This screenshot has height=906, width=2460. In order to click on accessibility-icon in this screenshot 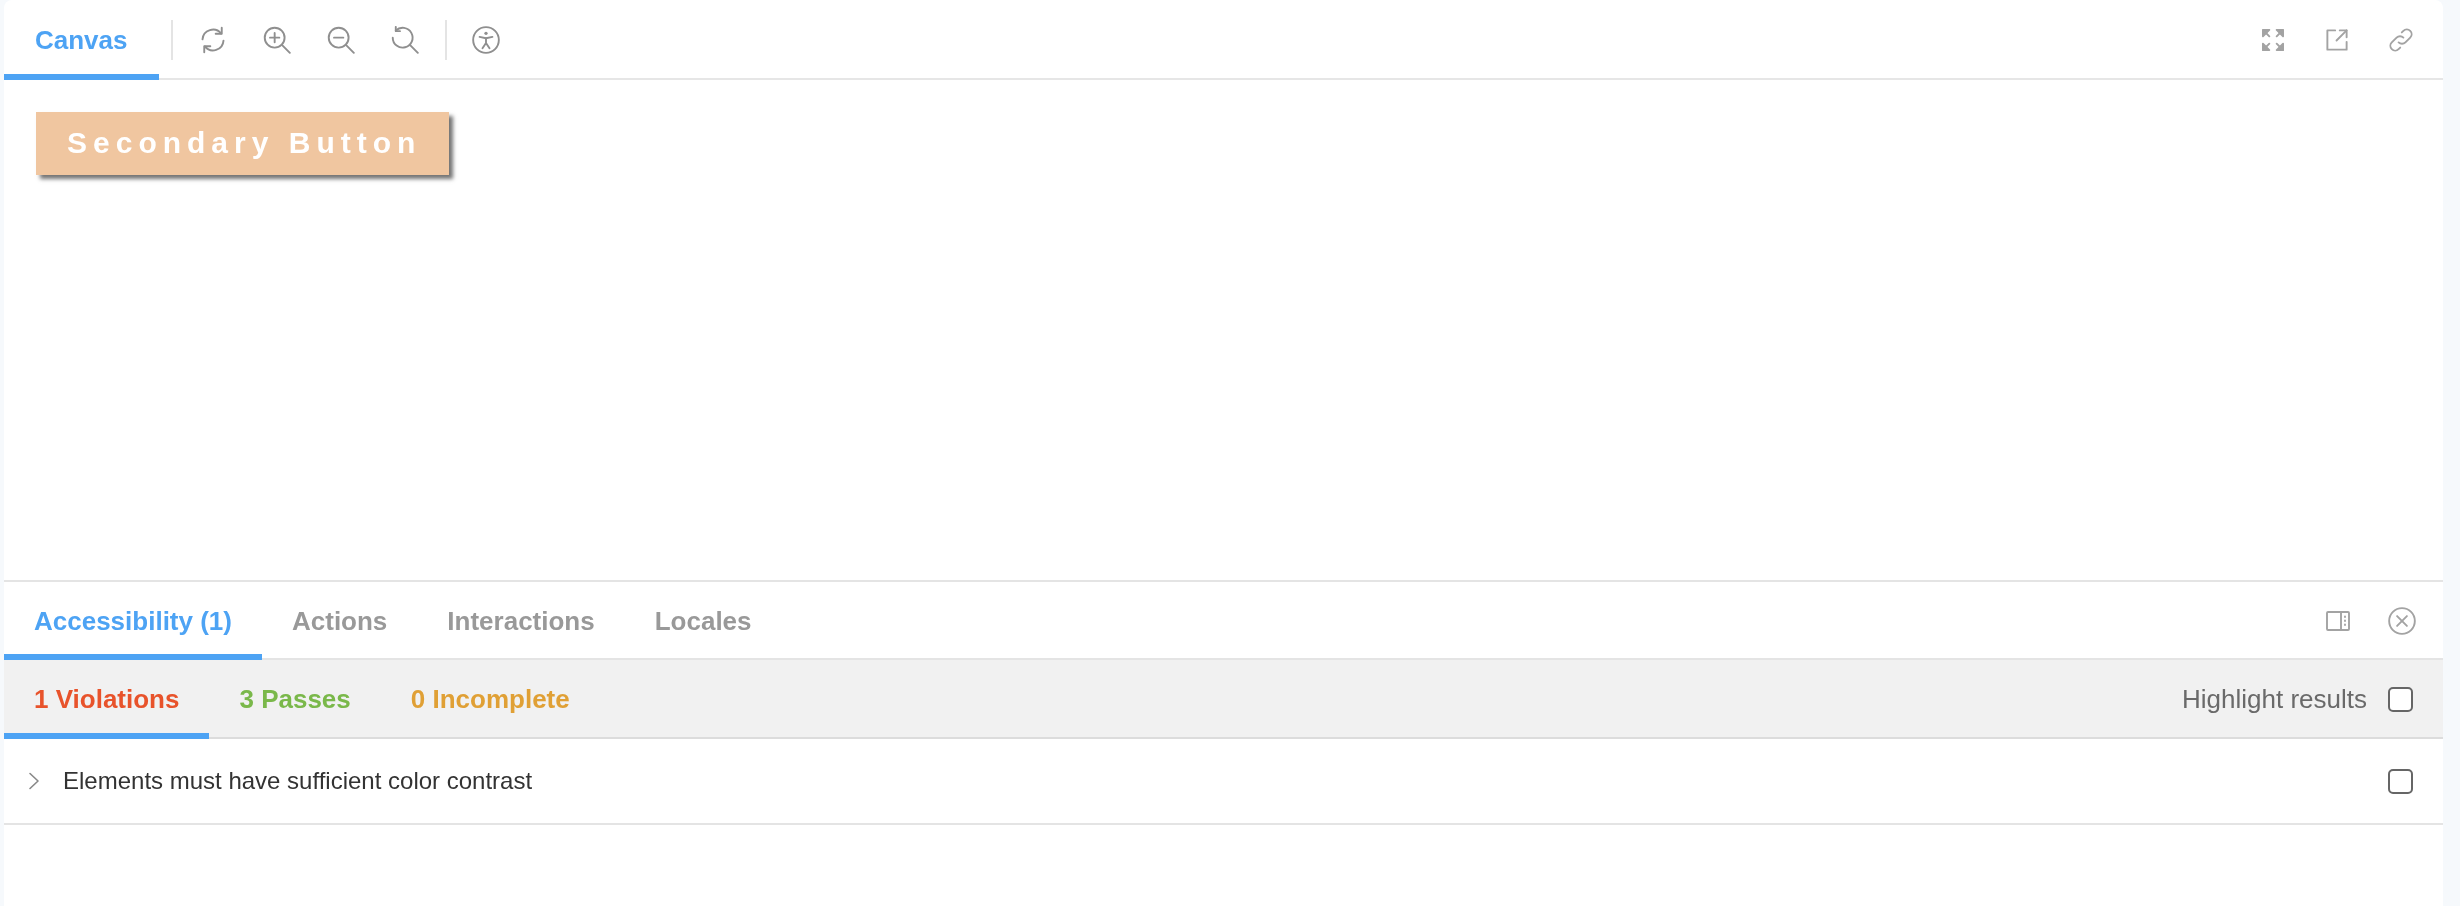, I will do `click(485, 40)`.